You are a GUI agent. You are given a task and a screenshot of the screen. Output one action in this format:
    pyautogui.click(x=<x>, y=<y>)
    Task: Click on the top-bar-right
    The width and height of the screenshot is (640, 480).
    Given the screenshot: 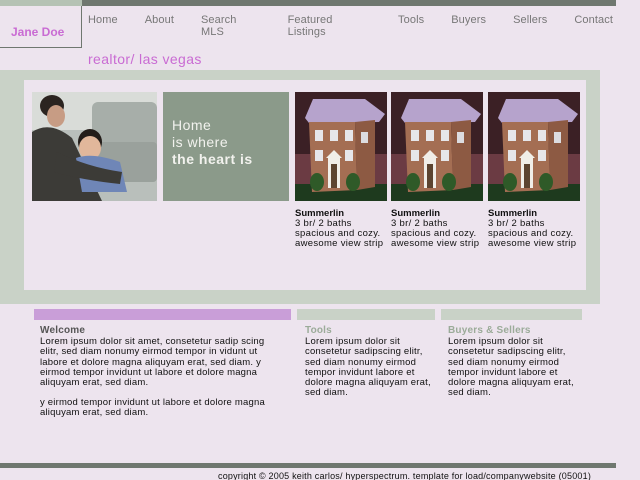 What is the action you would take?
    pyautogui.click(x=349, y=3)
    